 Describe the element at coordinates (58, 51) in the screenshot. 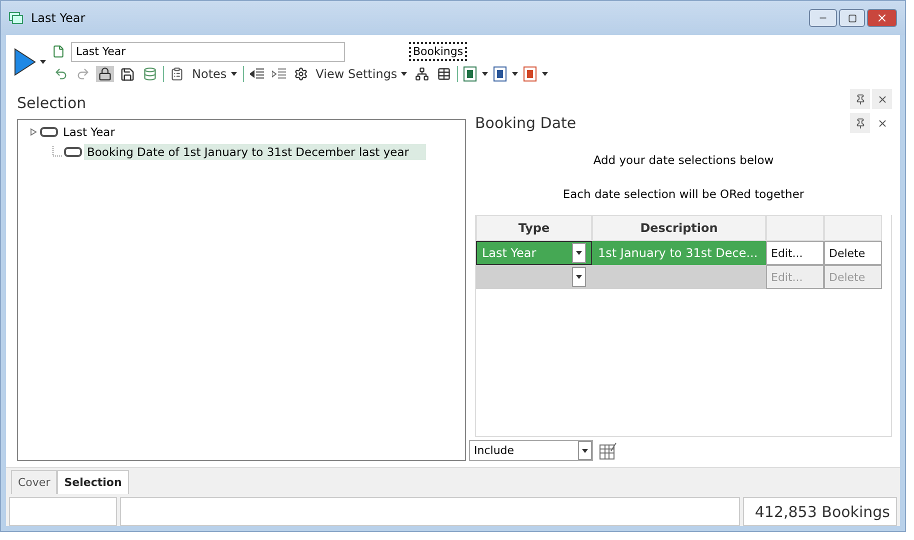

I see `file-icon` at that location.